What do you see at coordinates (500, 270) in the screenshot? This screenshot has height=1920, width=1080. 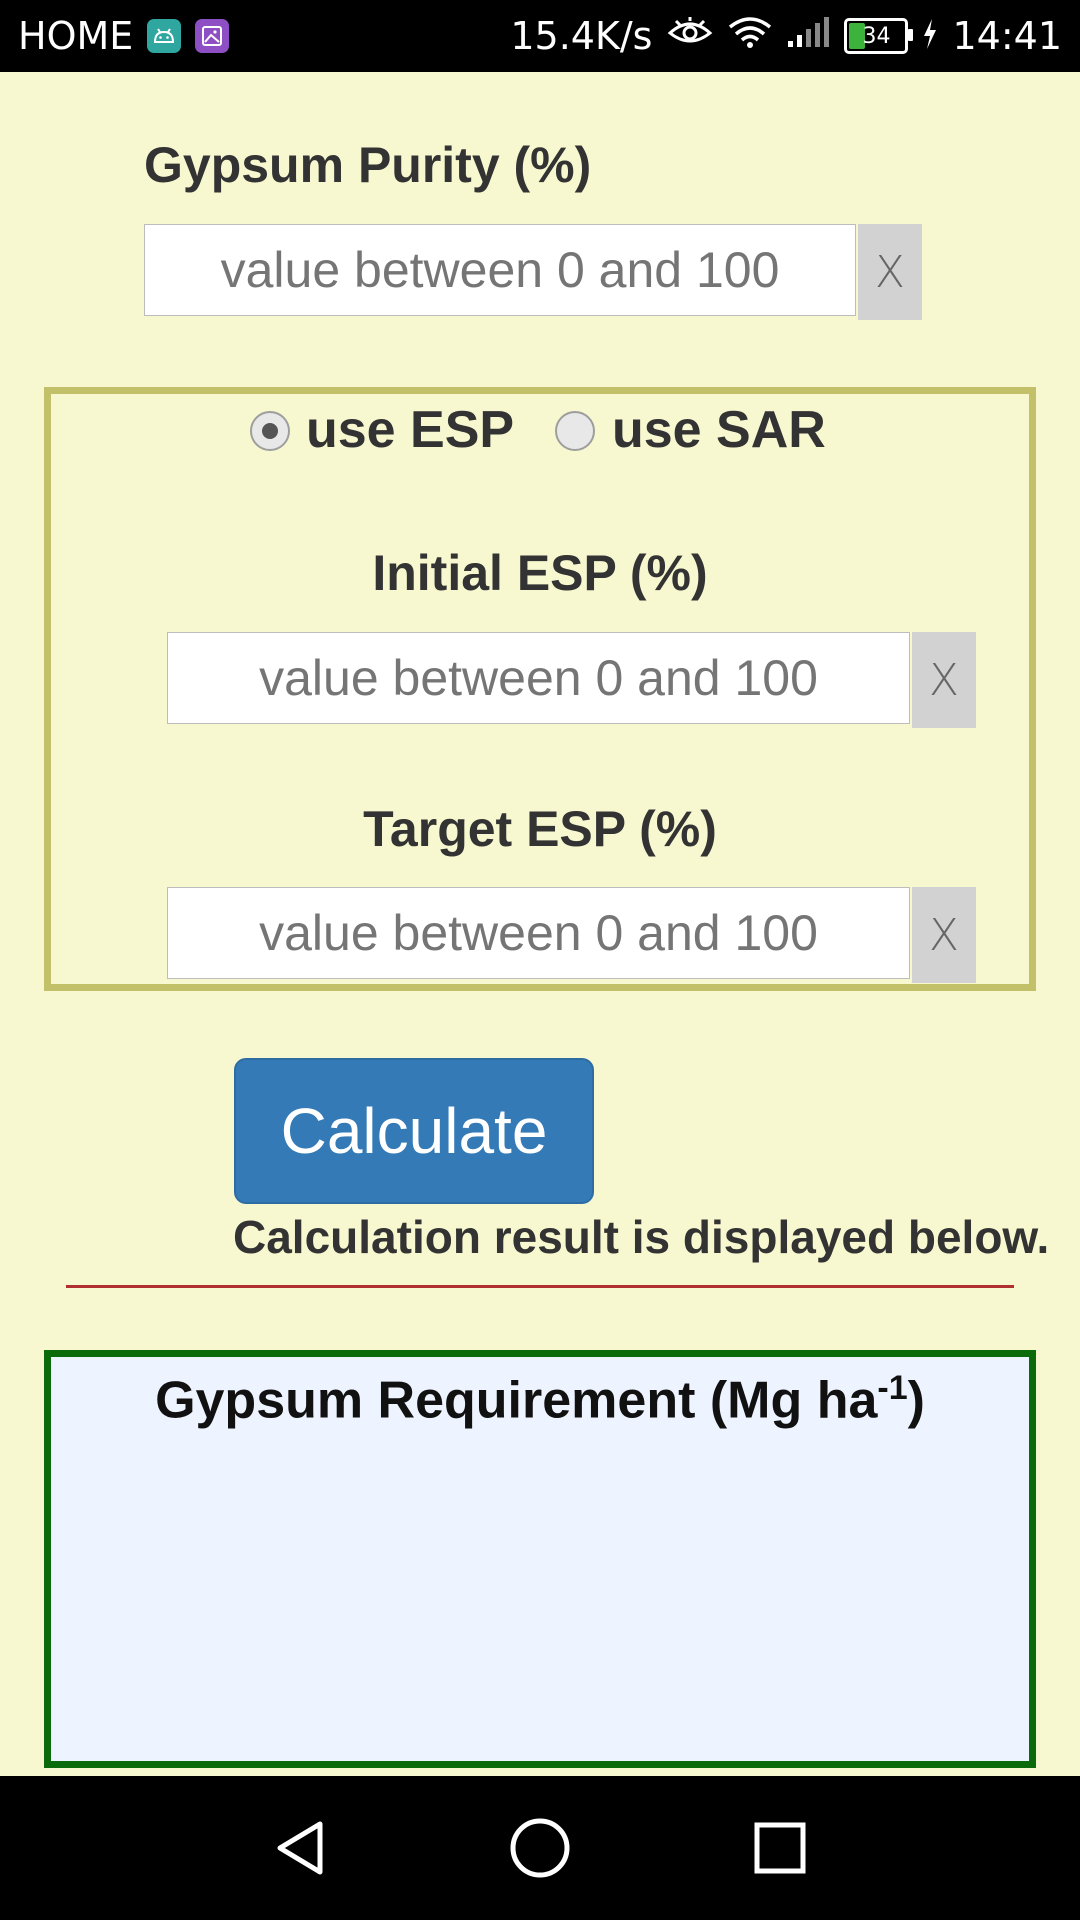 I see `gypsum-purity-input: value between 0 and 100` at bounding box center [500, 270].